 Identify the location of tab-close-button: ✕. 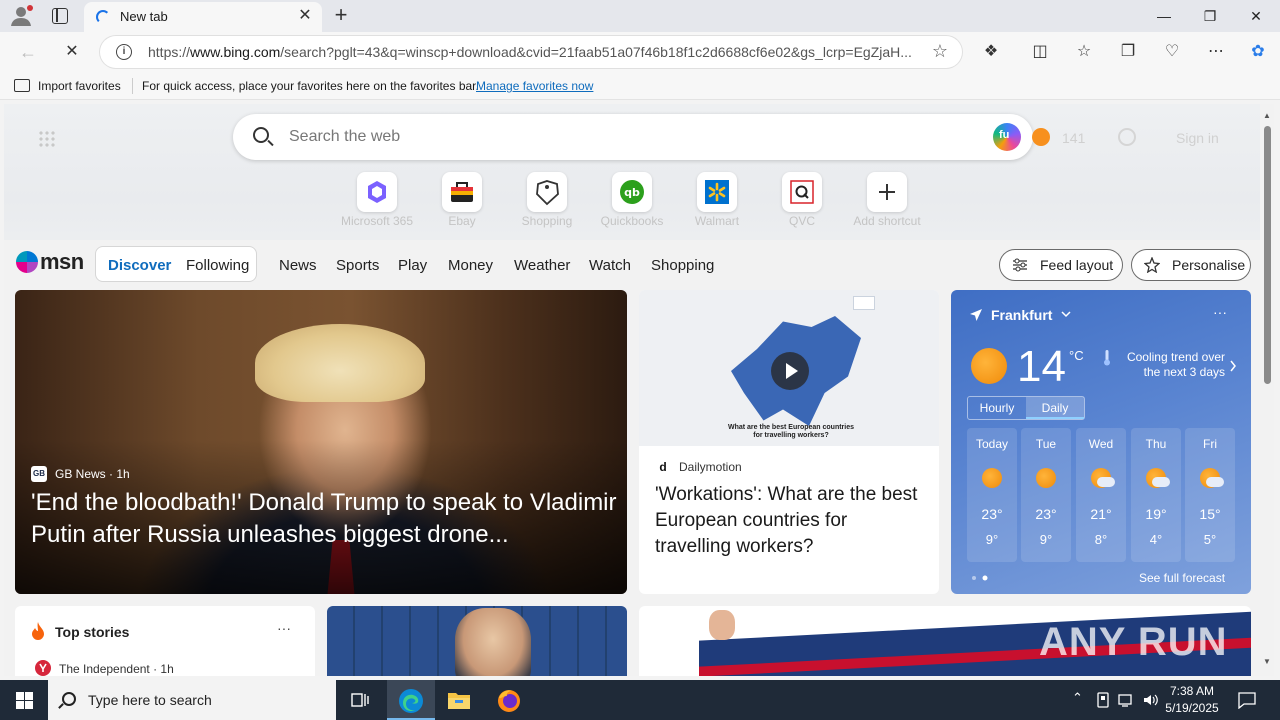
(305, 16).